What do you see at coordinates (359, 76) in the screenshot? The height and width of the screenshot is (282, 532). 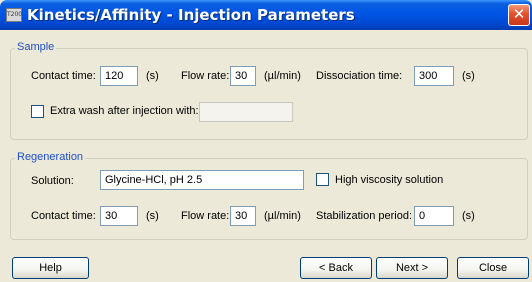 I see `dissociation-time-label: Dissociation time:` at bounding box center [359, 76].